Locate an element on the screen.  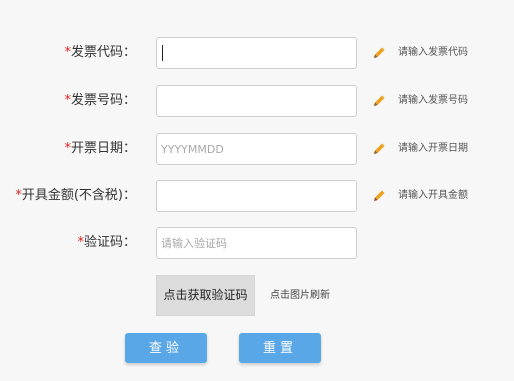
amount-input is located at coordinates (256, 196).